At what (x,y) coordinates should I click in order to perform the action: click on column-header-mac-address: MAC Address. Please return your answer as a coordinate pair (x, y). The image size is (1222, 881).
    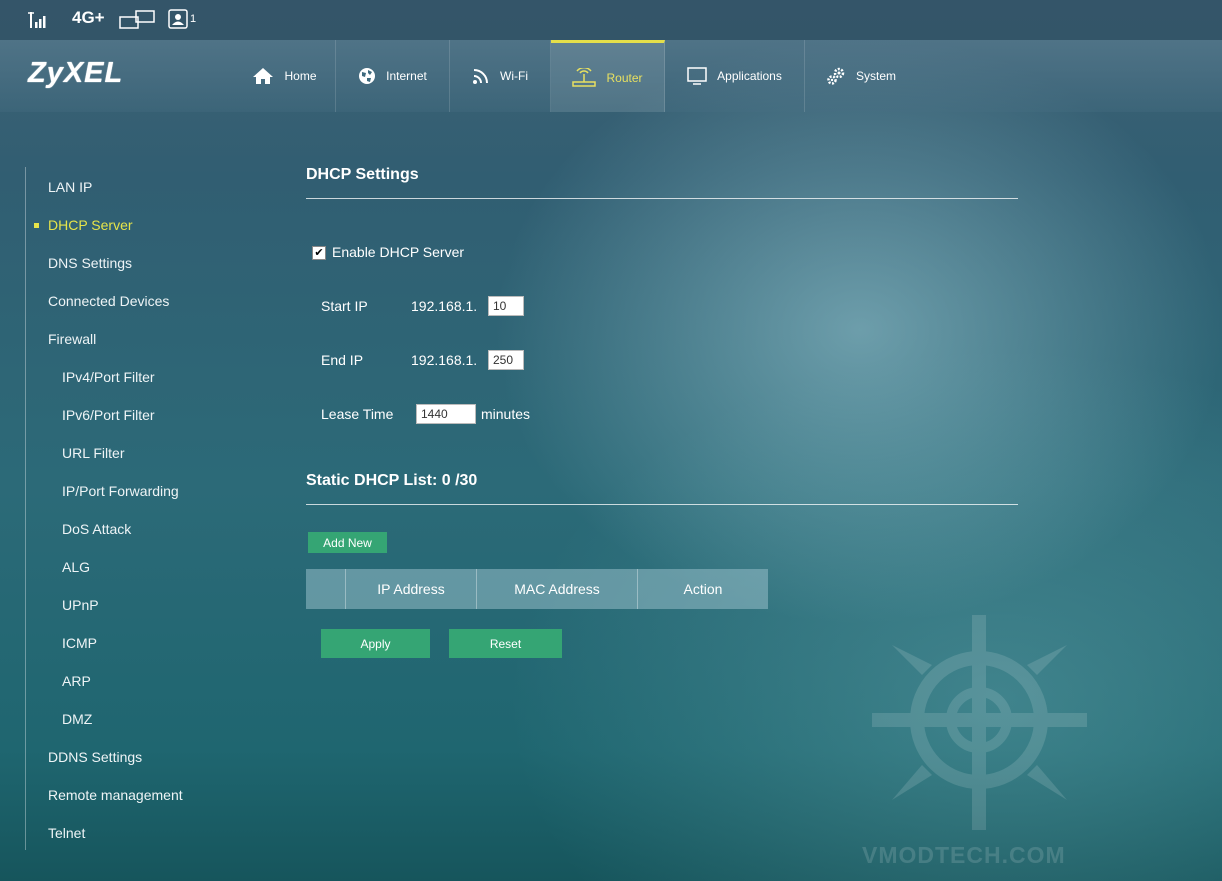
    Looking at the image, I should click on (557, 589).